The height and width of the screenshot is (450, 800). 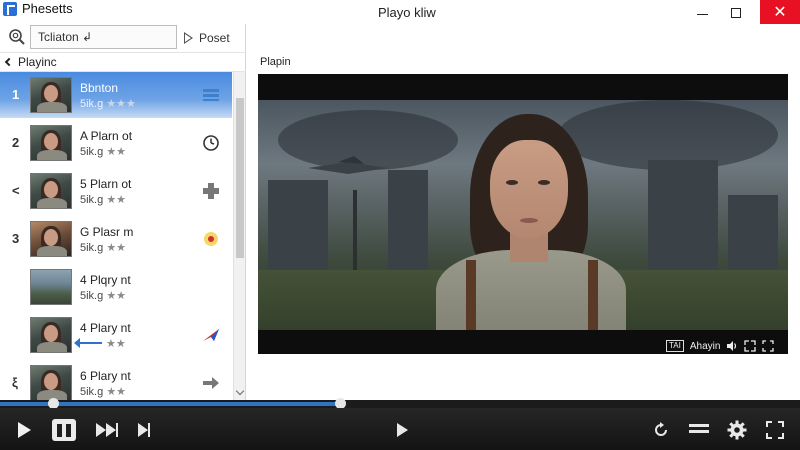 I want to click on captions-button: TAI, so click(x=675, y=346).